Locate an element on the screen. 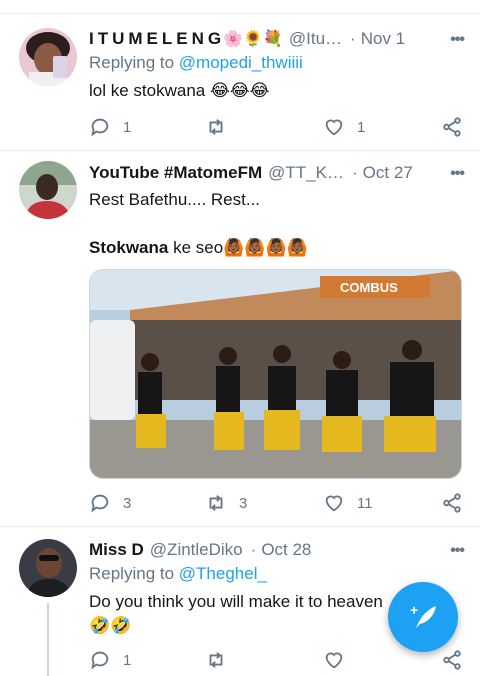 This screenshot has width=480, height=676. retweet-button: 3 is located at coordinates (226, 503).